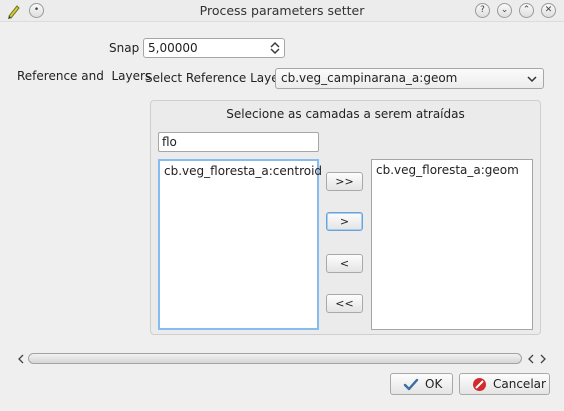  I want to click on scroll-right-icon, so click(543, 359).